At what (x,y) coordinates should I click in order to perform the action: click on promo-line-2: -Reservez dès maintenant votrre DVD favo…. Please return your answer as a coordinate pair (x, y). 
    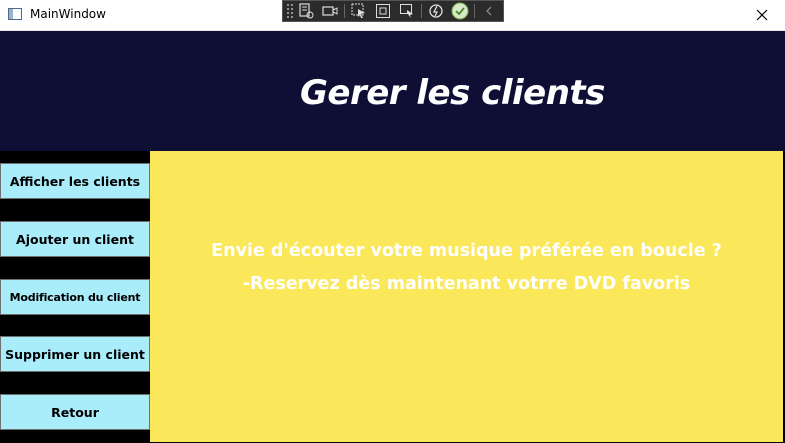
    Looking at the image, I should click on (466, 284).